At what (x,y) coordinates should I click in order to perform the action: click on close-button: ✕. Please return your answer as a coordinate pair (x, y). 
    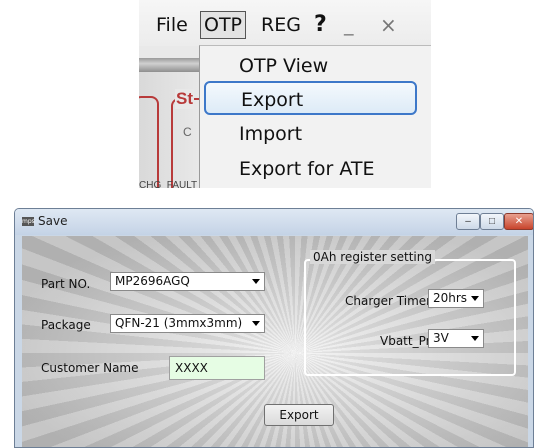
    Looking at the image, I should click on (518, 221).